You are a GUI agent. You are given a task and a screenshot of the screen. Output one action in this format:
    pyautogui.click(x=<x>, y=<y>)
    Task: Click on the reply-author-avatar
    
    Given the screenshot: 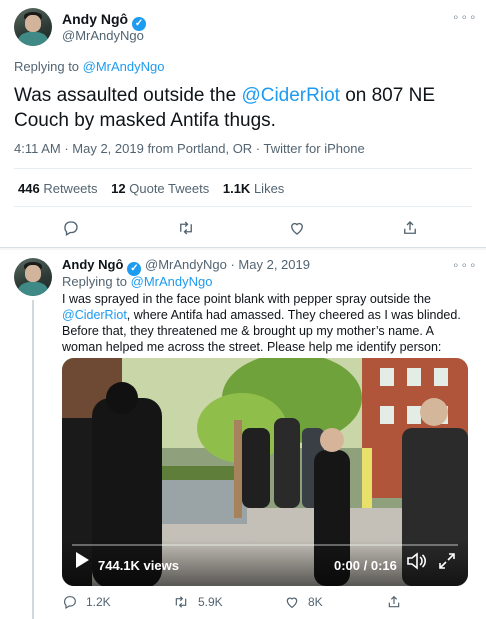 What is the action you would take?
    pyautogui.click(x=33, y=277)
    